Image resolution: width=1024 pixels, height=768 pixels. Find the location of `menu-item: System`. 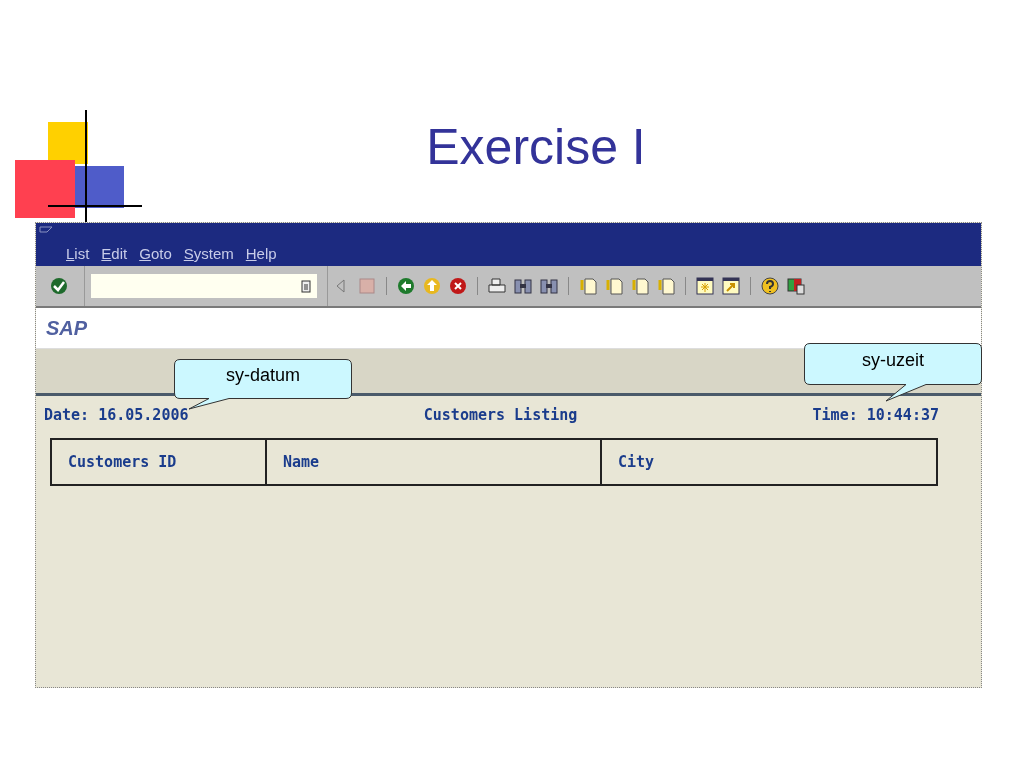

menu-item: System is located at coordinates (208, 253).